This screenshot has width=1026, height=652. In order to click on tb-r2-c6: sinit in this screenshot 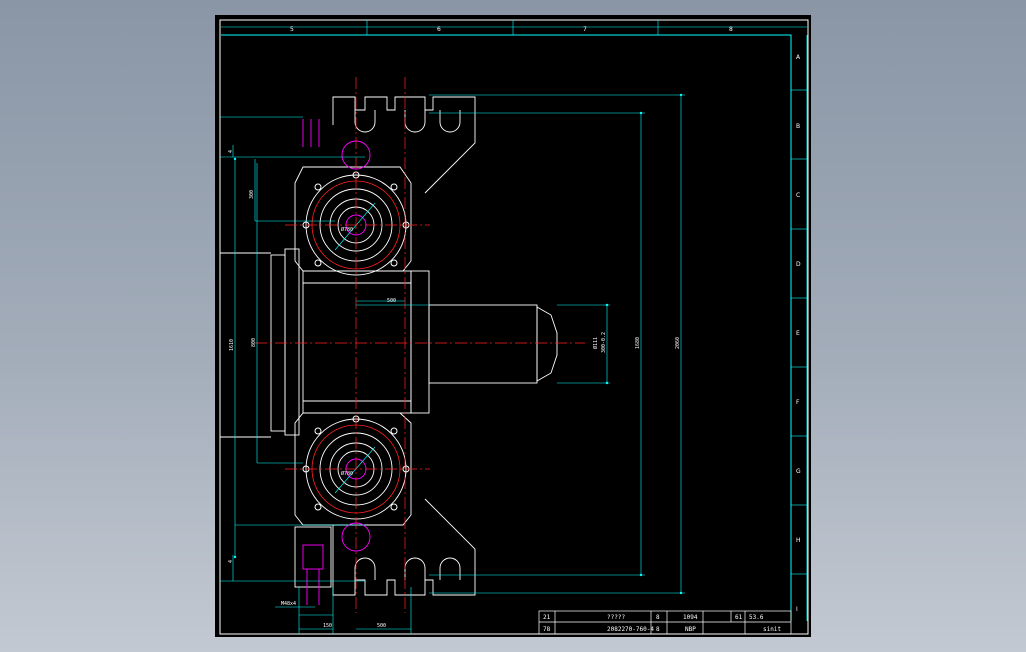, I will do `click(772, 629)`.